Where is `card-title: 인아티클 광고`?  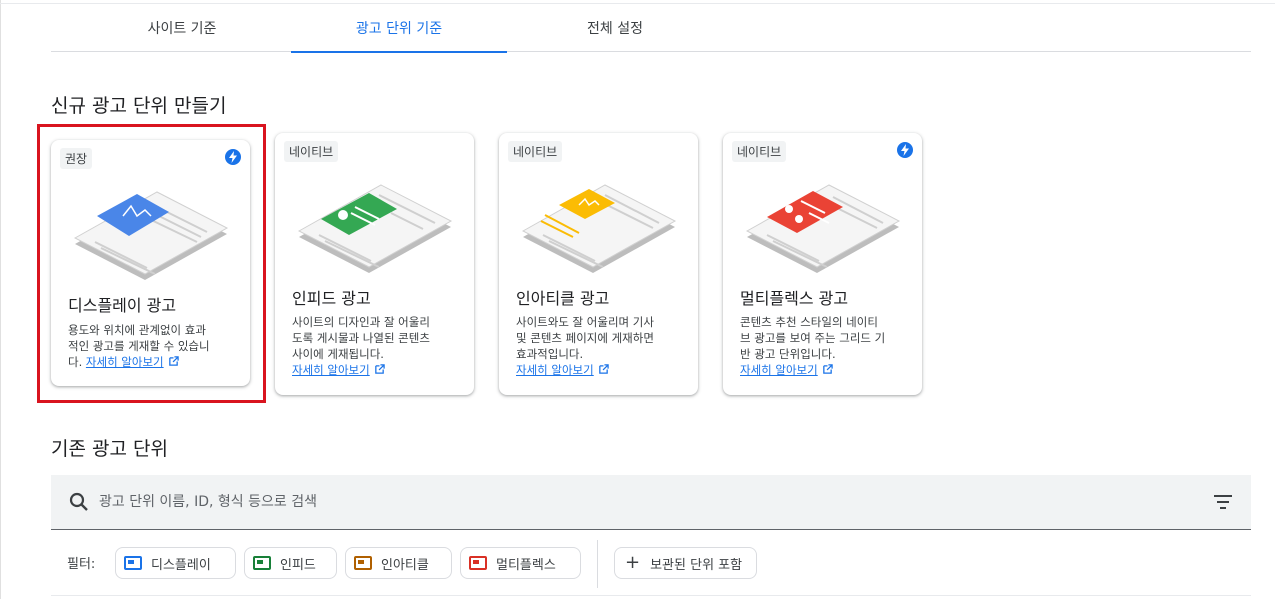
card-title: 인아티클 광고 is located at coordinates (563, 298).